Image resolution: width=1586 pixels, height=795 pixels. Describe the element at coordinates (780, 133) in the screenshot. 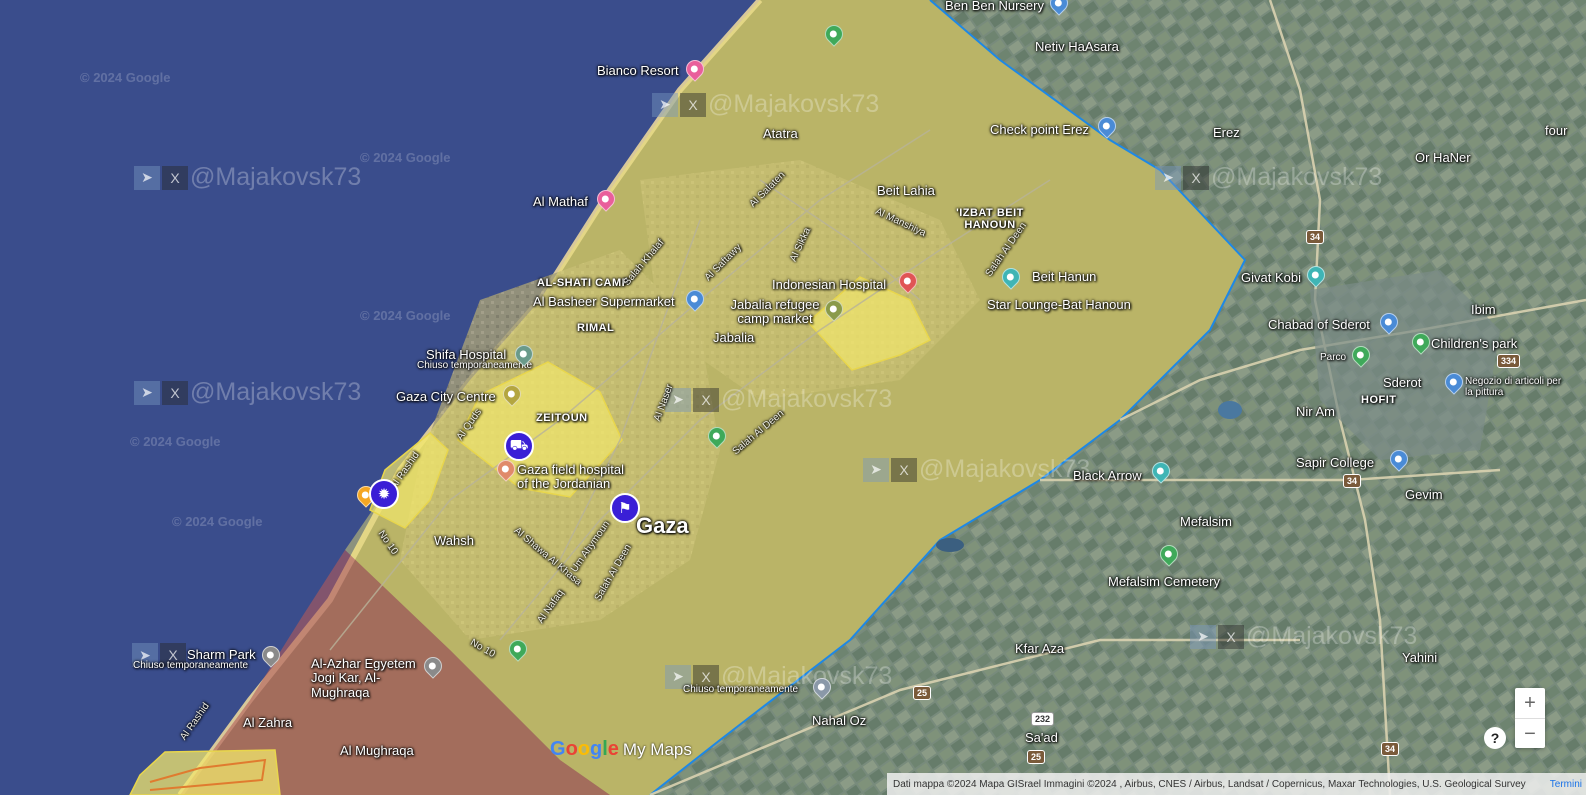

I see `place-label: Atatra` at that location.